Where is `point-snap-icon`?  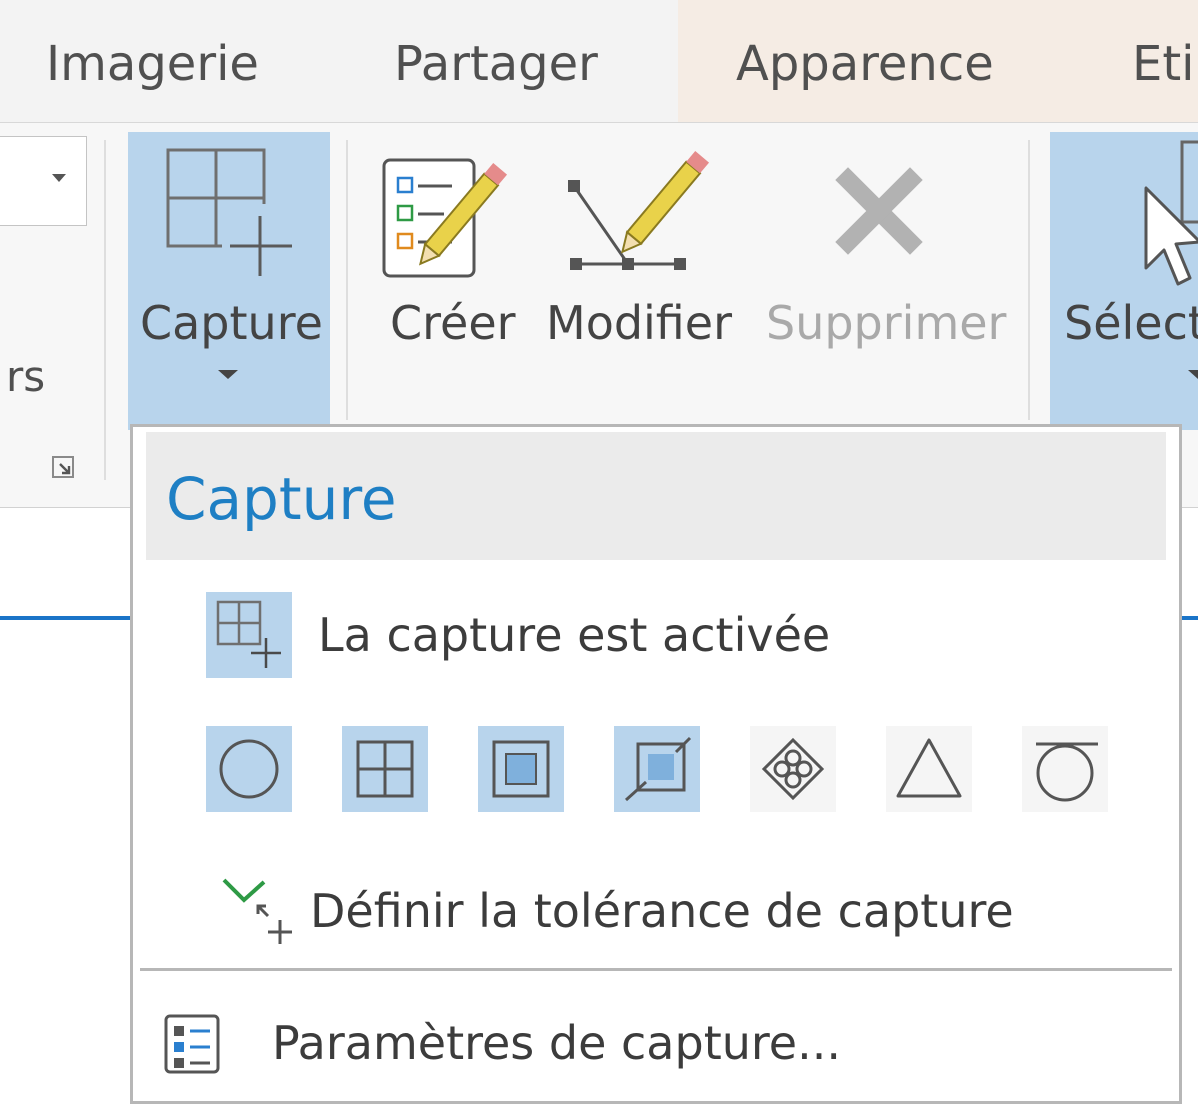
point-snap-icon is located at coordinates (249, 769).